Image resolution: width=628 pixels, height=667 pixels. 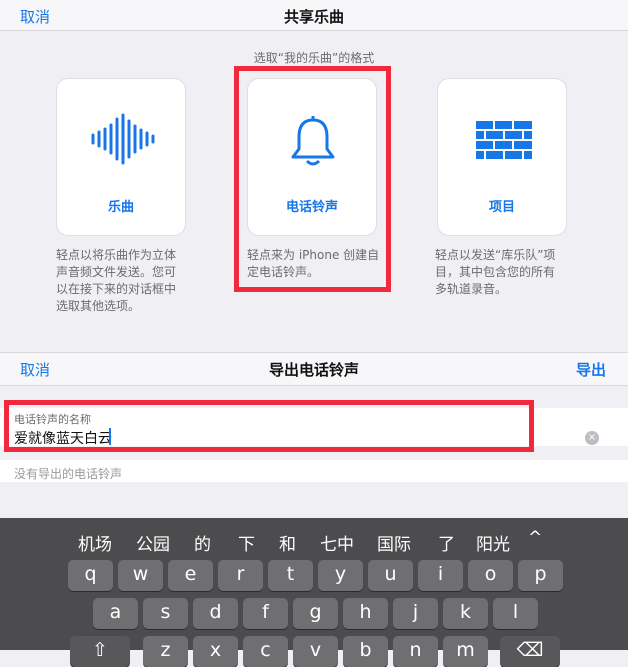 What do you see at coordinates (153, 542) in the screenshot?
I see `candidate-word: 公园` at bounding box center [153, 542].